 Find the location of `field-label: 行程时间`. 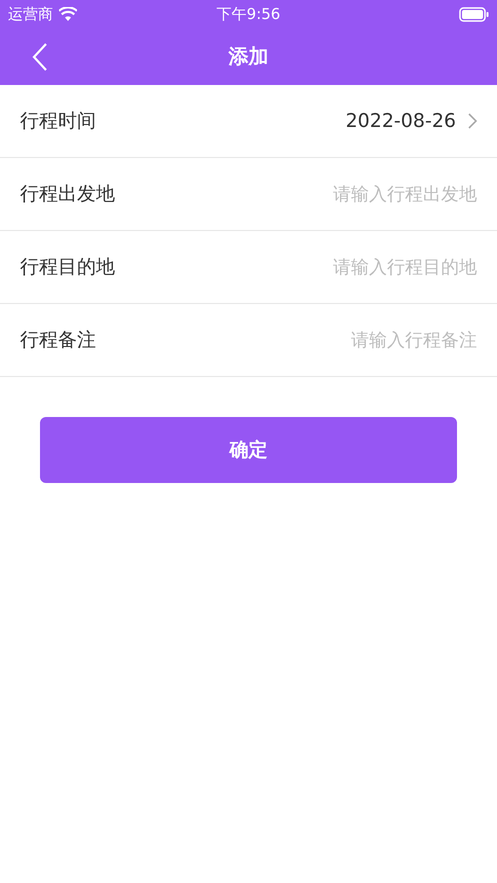

field-label: 行程时间 is located at coordinates (58, 121).